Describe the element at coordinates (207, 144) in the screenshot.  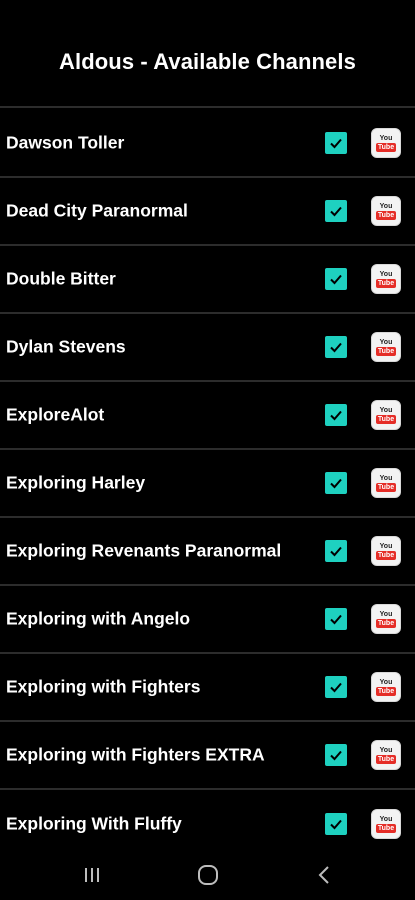
I see `list-item: Dawson Toller You Tube` at that location.